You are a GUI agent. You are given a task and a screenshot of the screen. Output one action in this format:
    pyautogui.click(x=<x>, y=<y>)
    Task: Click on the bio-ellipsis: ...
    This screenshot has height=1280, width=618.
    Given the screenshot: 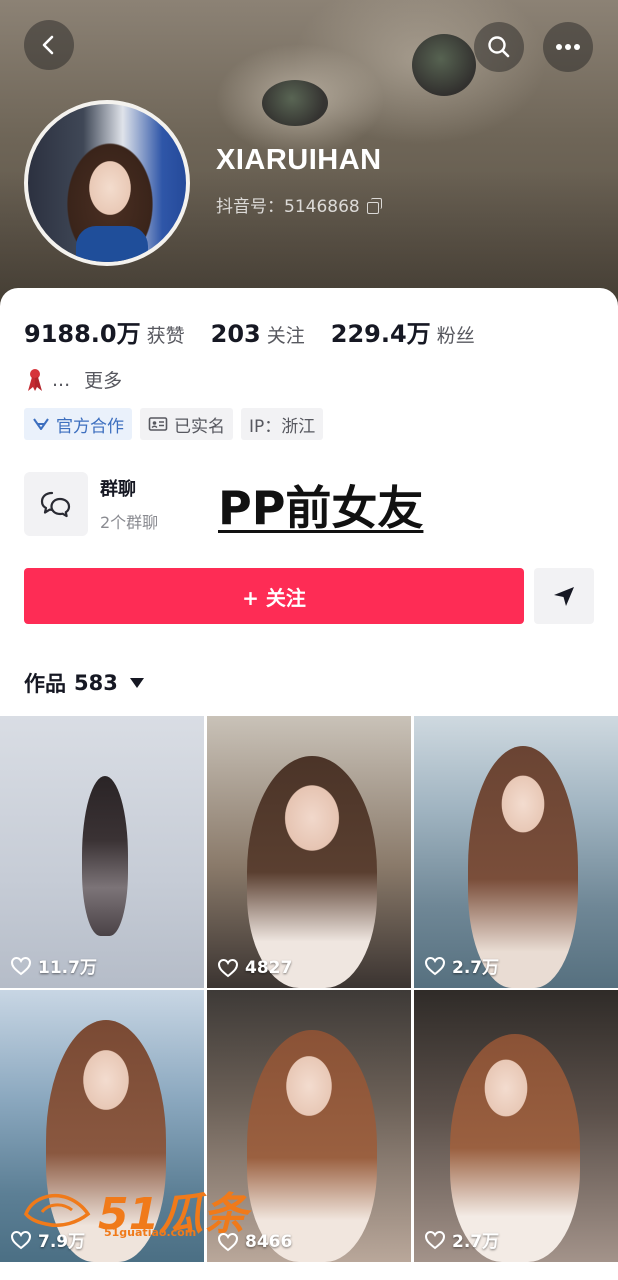 What is the action you would take?
    pyautogui.click(x=61, y=379)
    